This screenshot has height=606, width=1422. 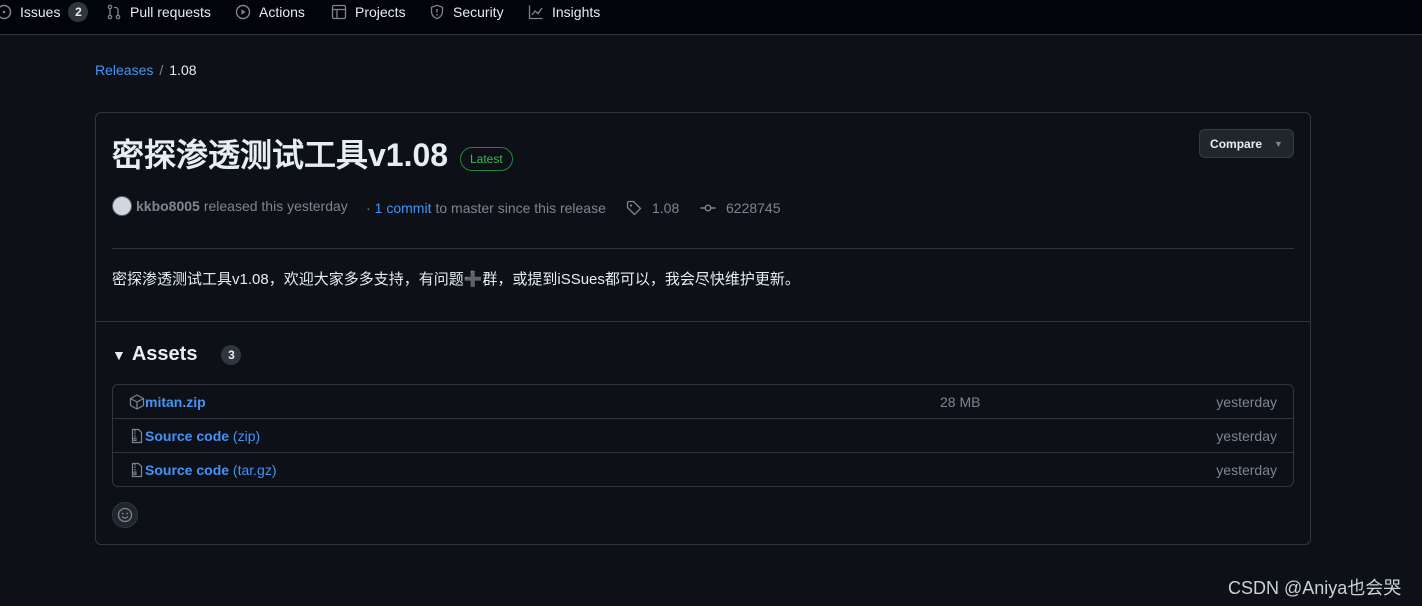 What do you see at coordinates (122, 206) in the screenshot?
I see `avatar` at bounding box center [122, 206].